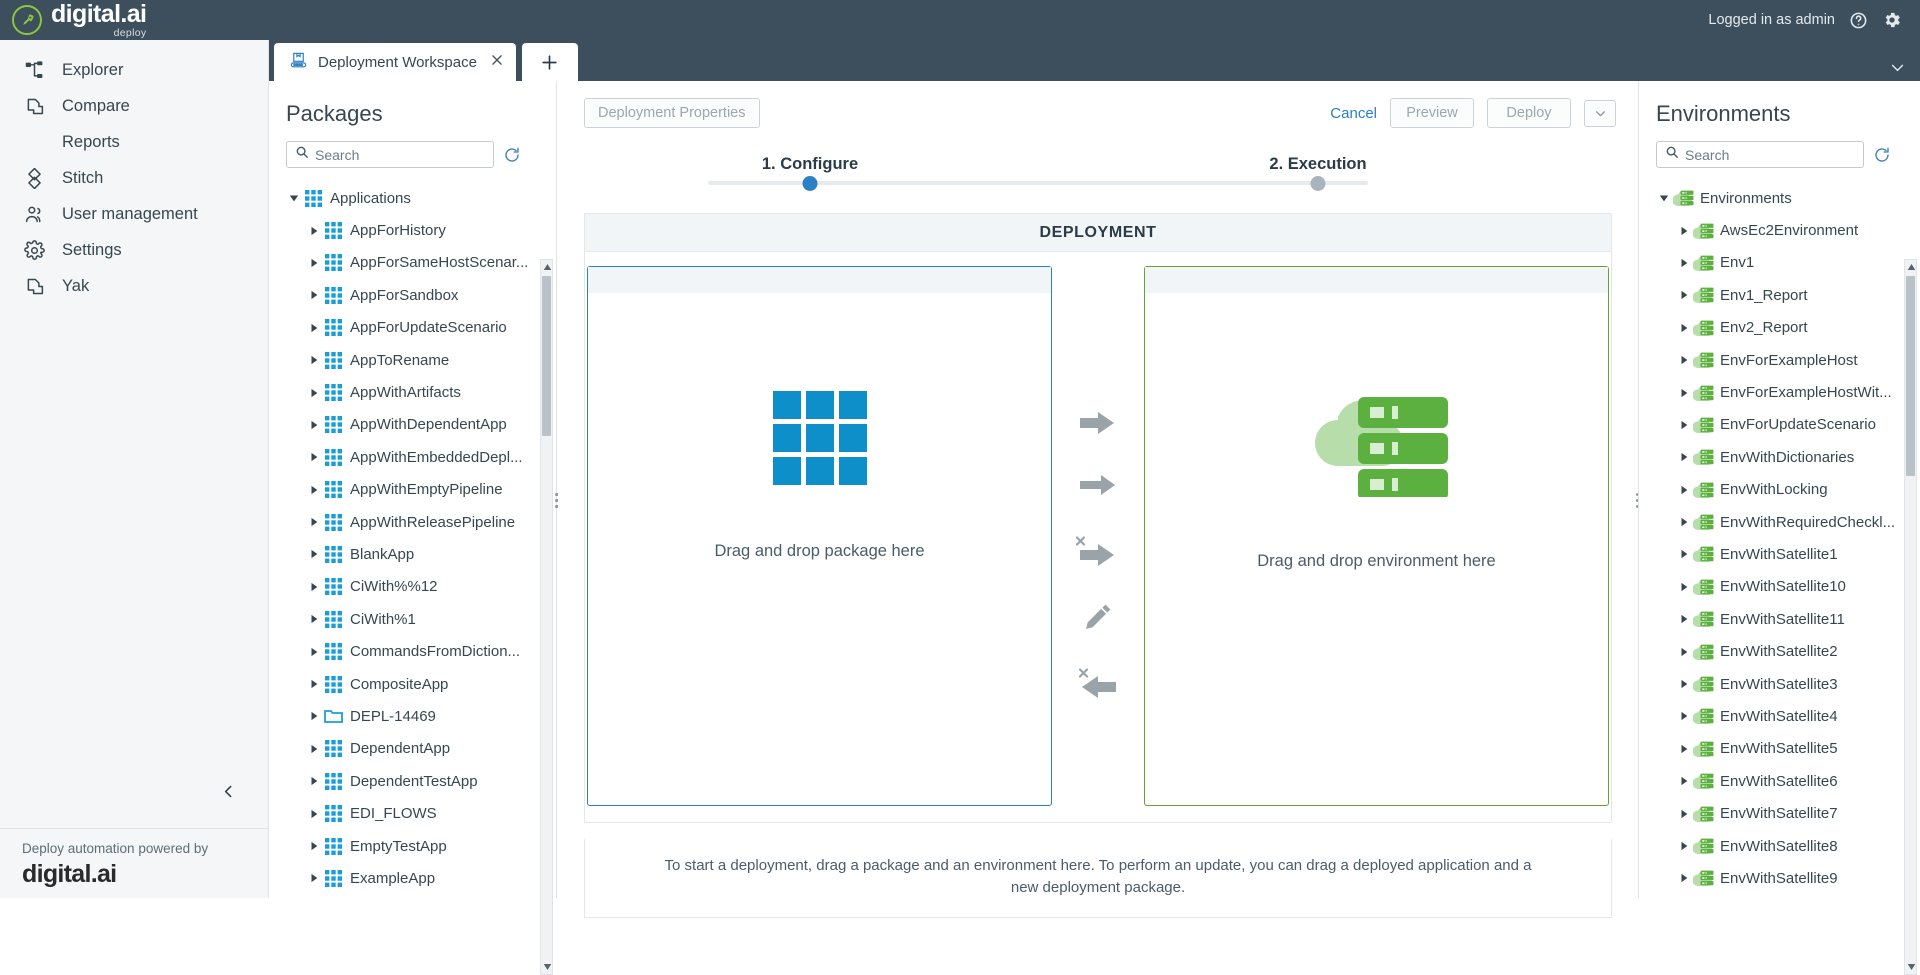  What do you see at coordinates (1779, 198) in the screenshot?
I see `environment-tree-item: Environments` at bounding box center [1779, 198].